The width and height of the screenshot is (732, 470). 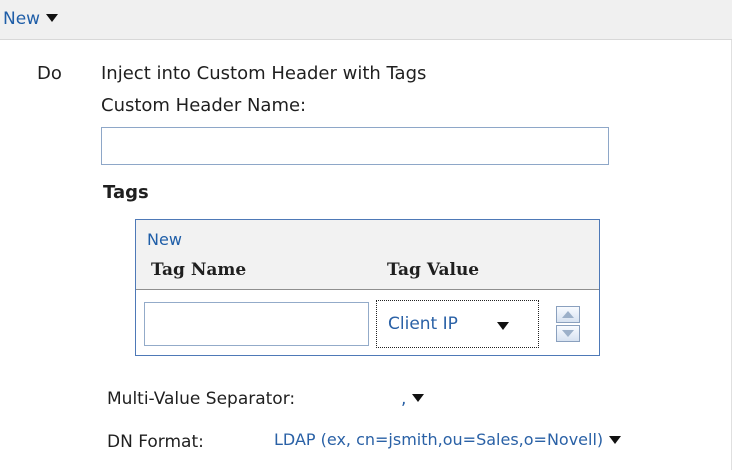 I want to click on tag-name-input, so click(x=256, y=324).